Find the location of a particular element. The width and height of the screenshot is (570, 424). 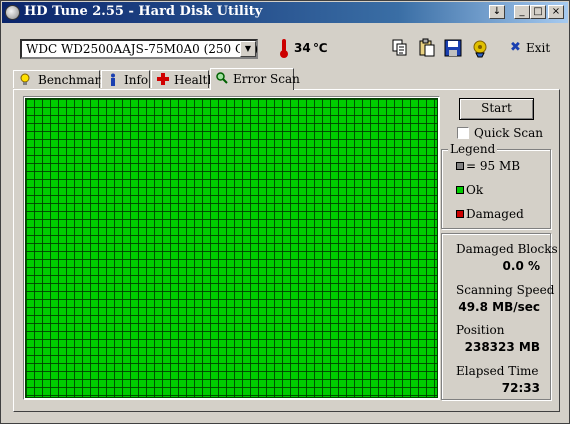

elapsed-time-value: 72:33 is located at coordinates (520, 388).